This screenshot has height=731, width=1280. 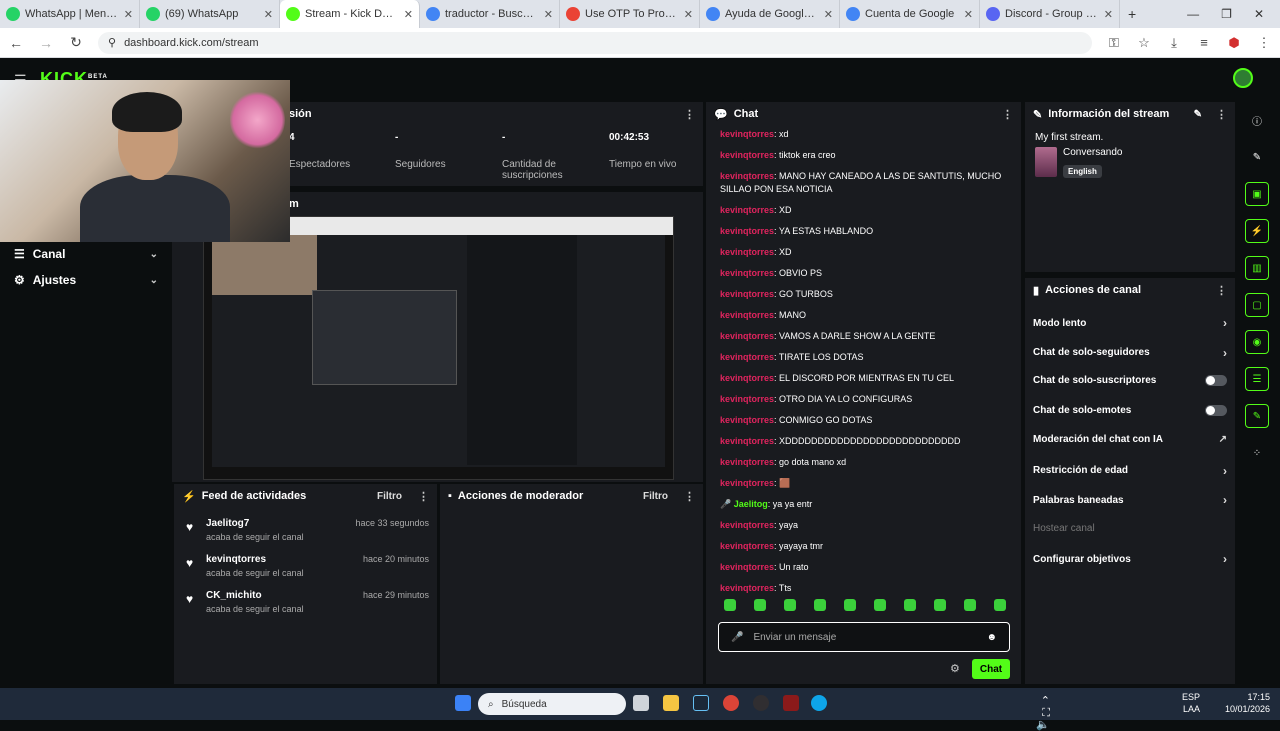 I want to click on user-avatar, so click(x=1243, y=78).